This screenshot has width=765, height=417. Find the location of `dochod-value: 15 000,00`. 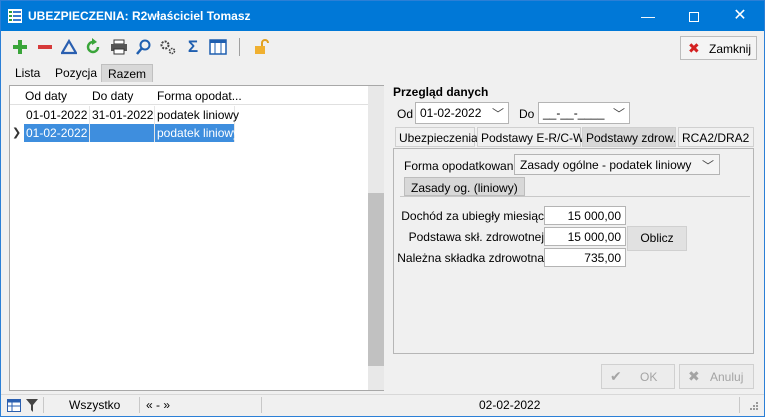

dochod-value: 15 000,00 is located at coordinates (594, 216).